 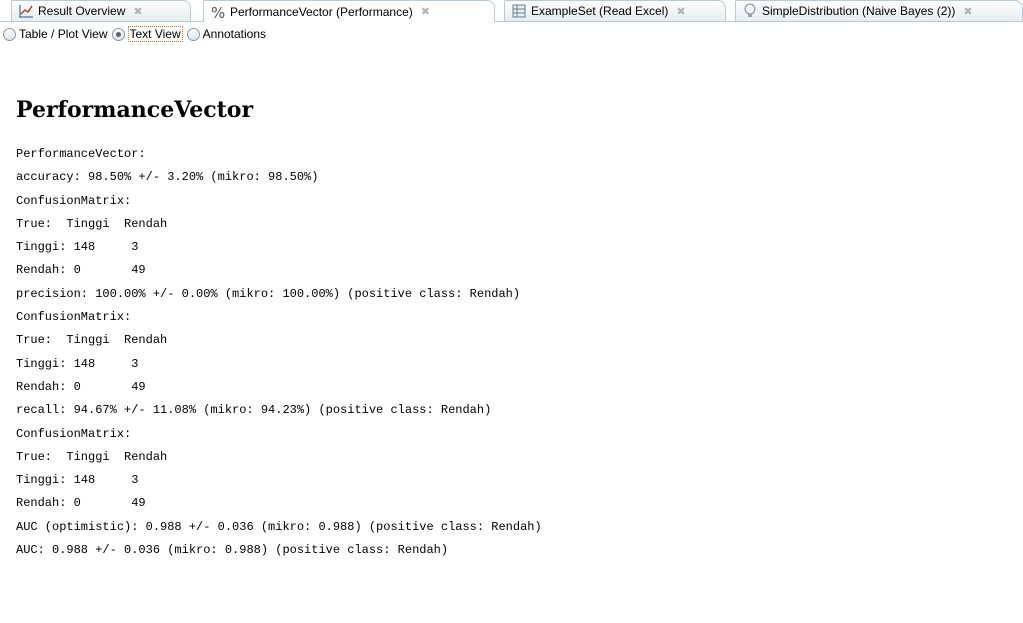 I want to click on tab-example-set: ExampleSet (Read Excel) ✖, so click(x=615, y=10).